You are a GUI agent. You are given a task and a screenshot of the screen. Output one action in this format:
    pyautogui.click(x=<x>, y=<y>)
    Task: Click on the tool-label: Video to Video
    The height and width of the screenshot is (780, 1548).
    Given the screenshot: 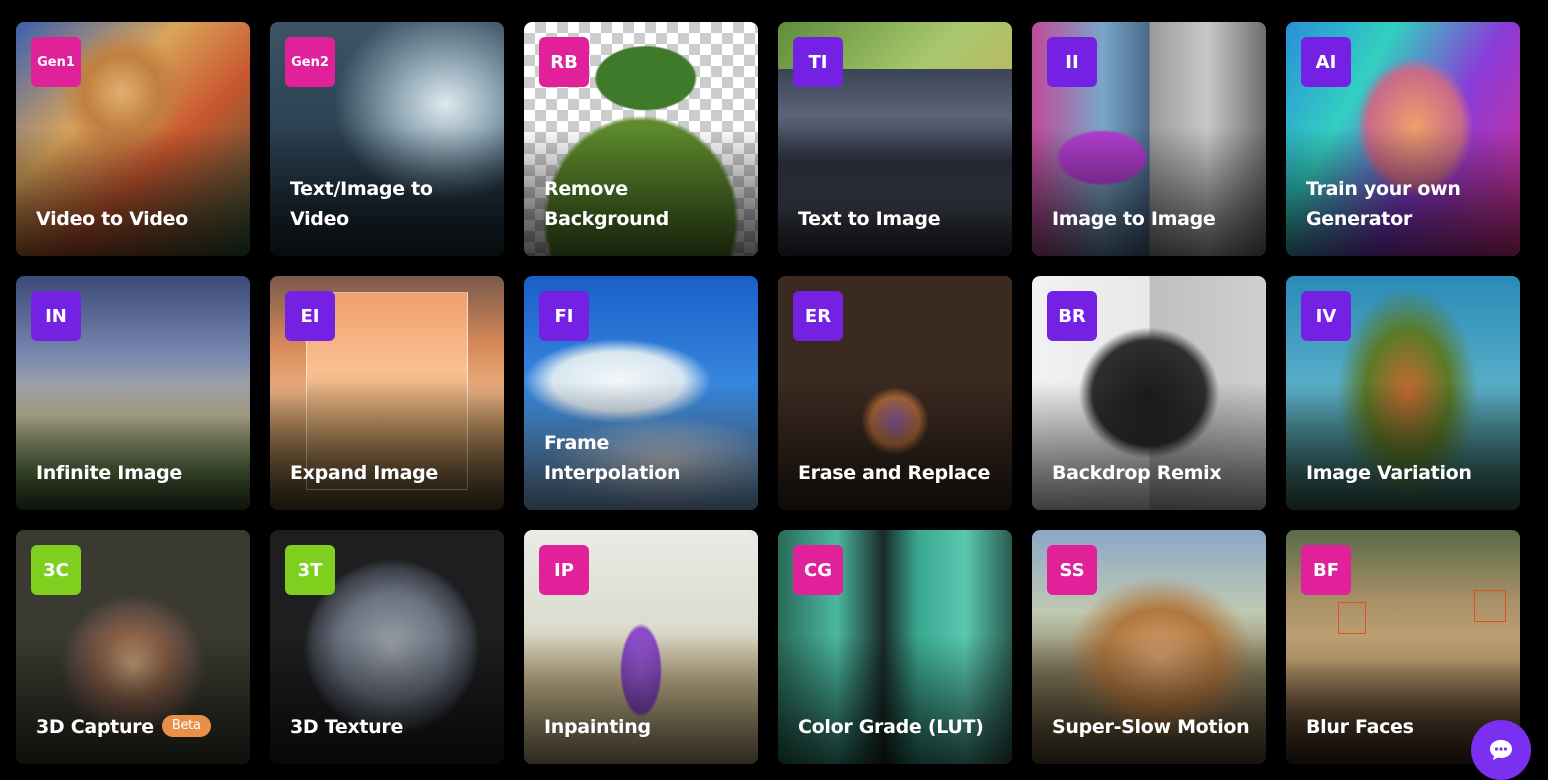 What is the action you would take?
    pyautogui.click(x=112, y=219)
    